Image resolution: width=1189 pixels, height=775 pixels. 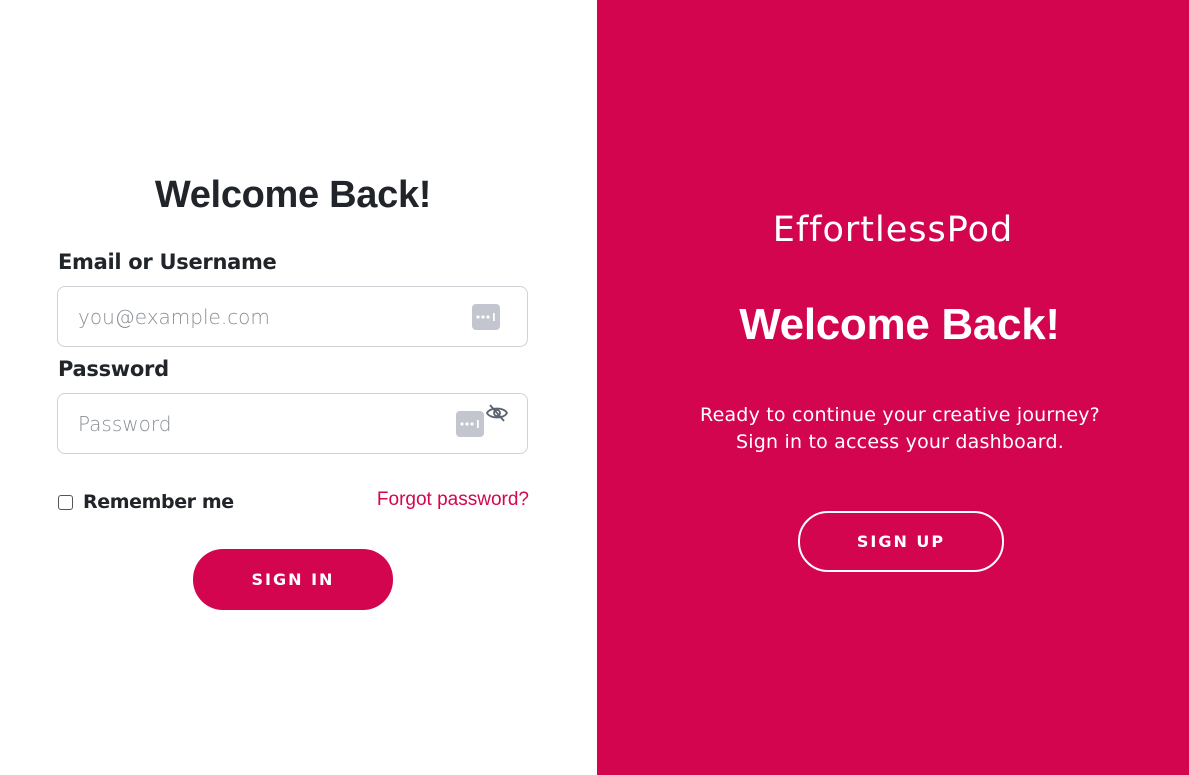 What do you see at coordinates (158, 502) in the screenshot?
I see `remember-me-label: Remember me` at bounding box center [158, 502].